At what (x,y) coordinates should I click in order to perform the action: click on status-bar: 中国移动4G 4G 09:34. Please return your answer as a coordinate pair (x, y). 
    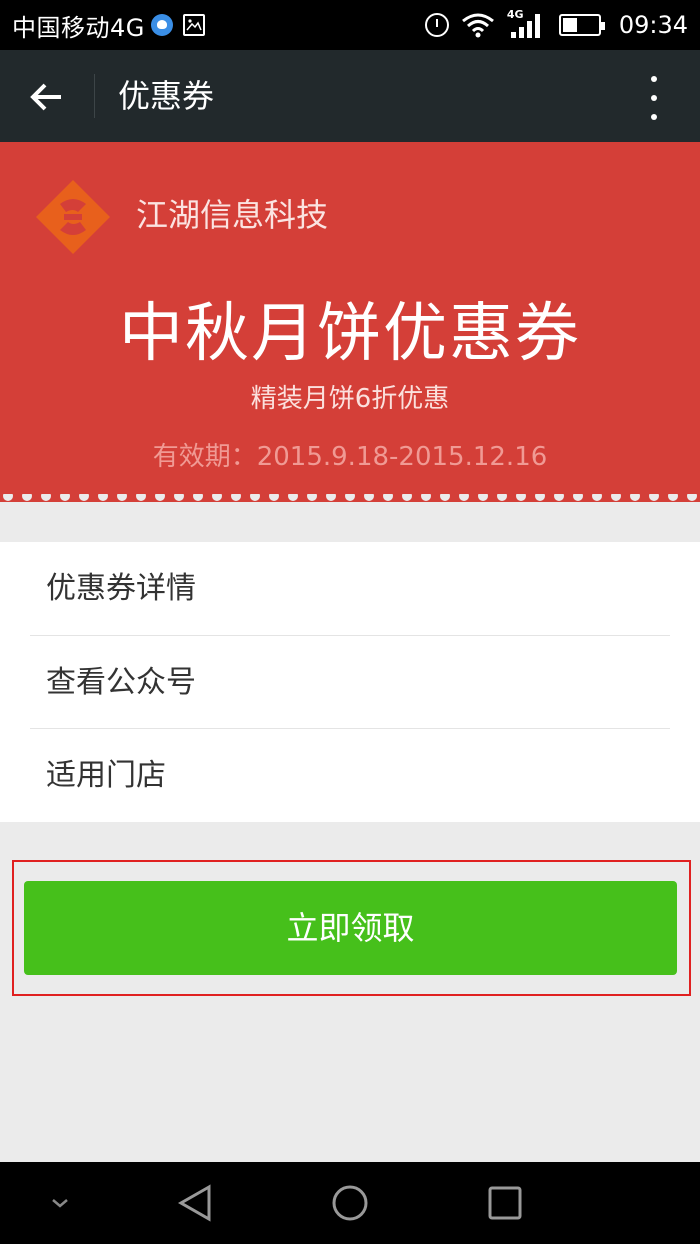
    Looking at the image, I should click on (350, 25).